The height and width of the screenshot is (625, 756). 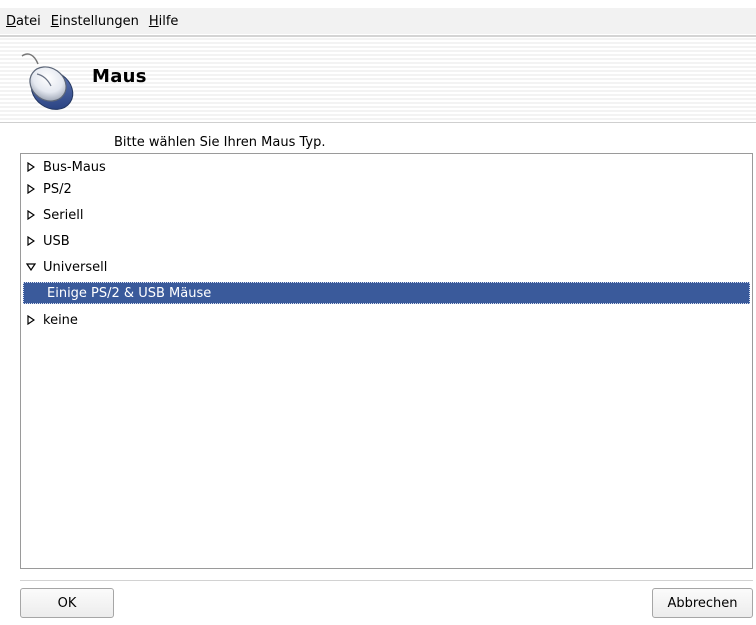 What do you see at coordinates (386, 320) in the screenshot?
I see `tree-item-keine: keine` at bounding box center [386, 320].